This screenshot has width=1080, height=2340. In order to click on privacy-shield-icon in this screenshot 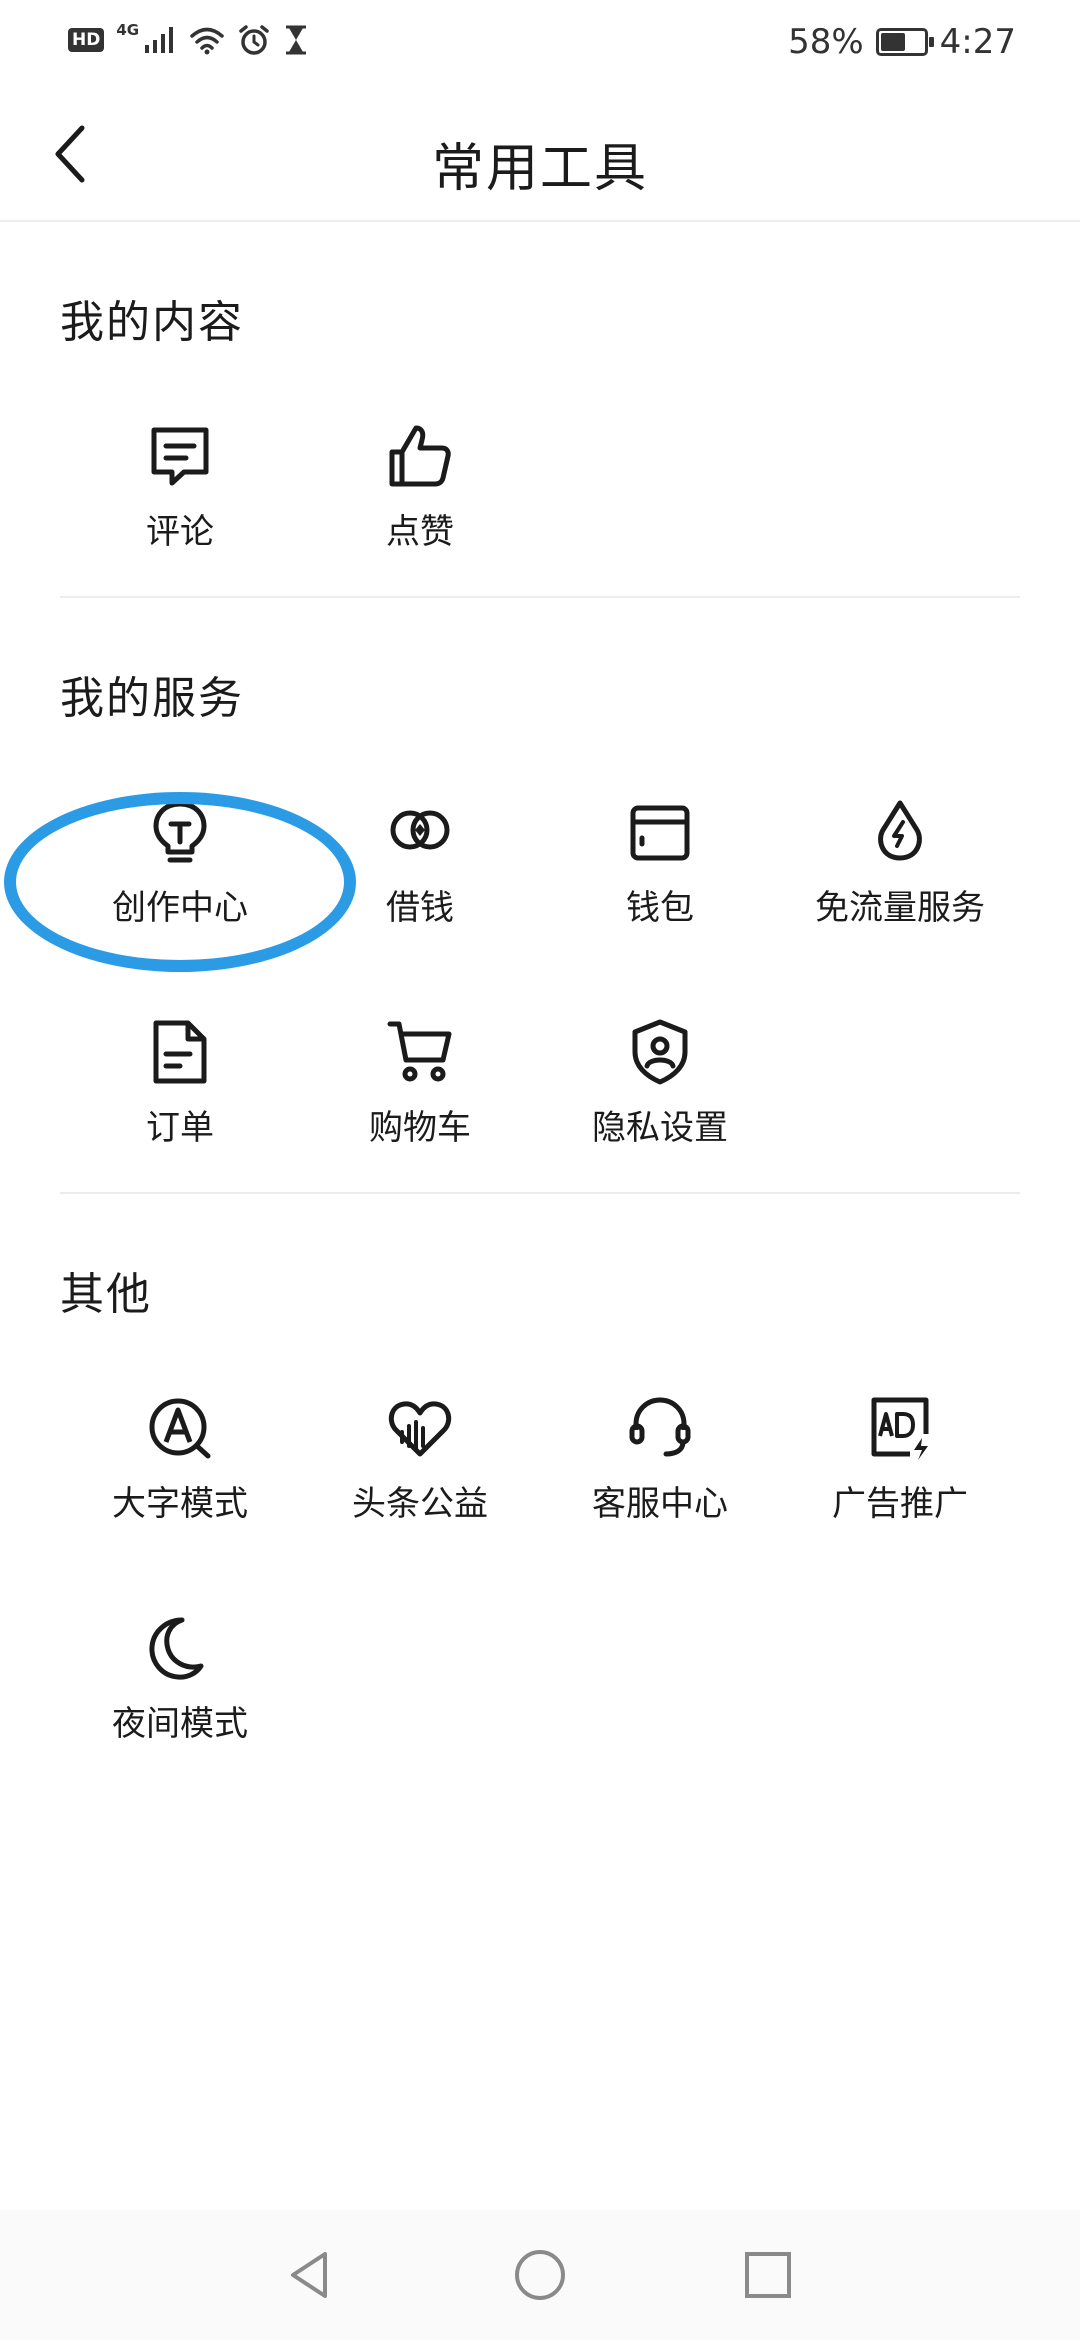, I will do `click(660, 1052)`.